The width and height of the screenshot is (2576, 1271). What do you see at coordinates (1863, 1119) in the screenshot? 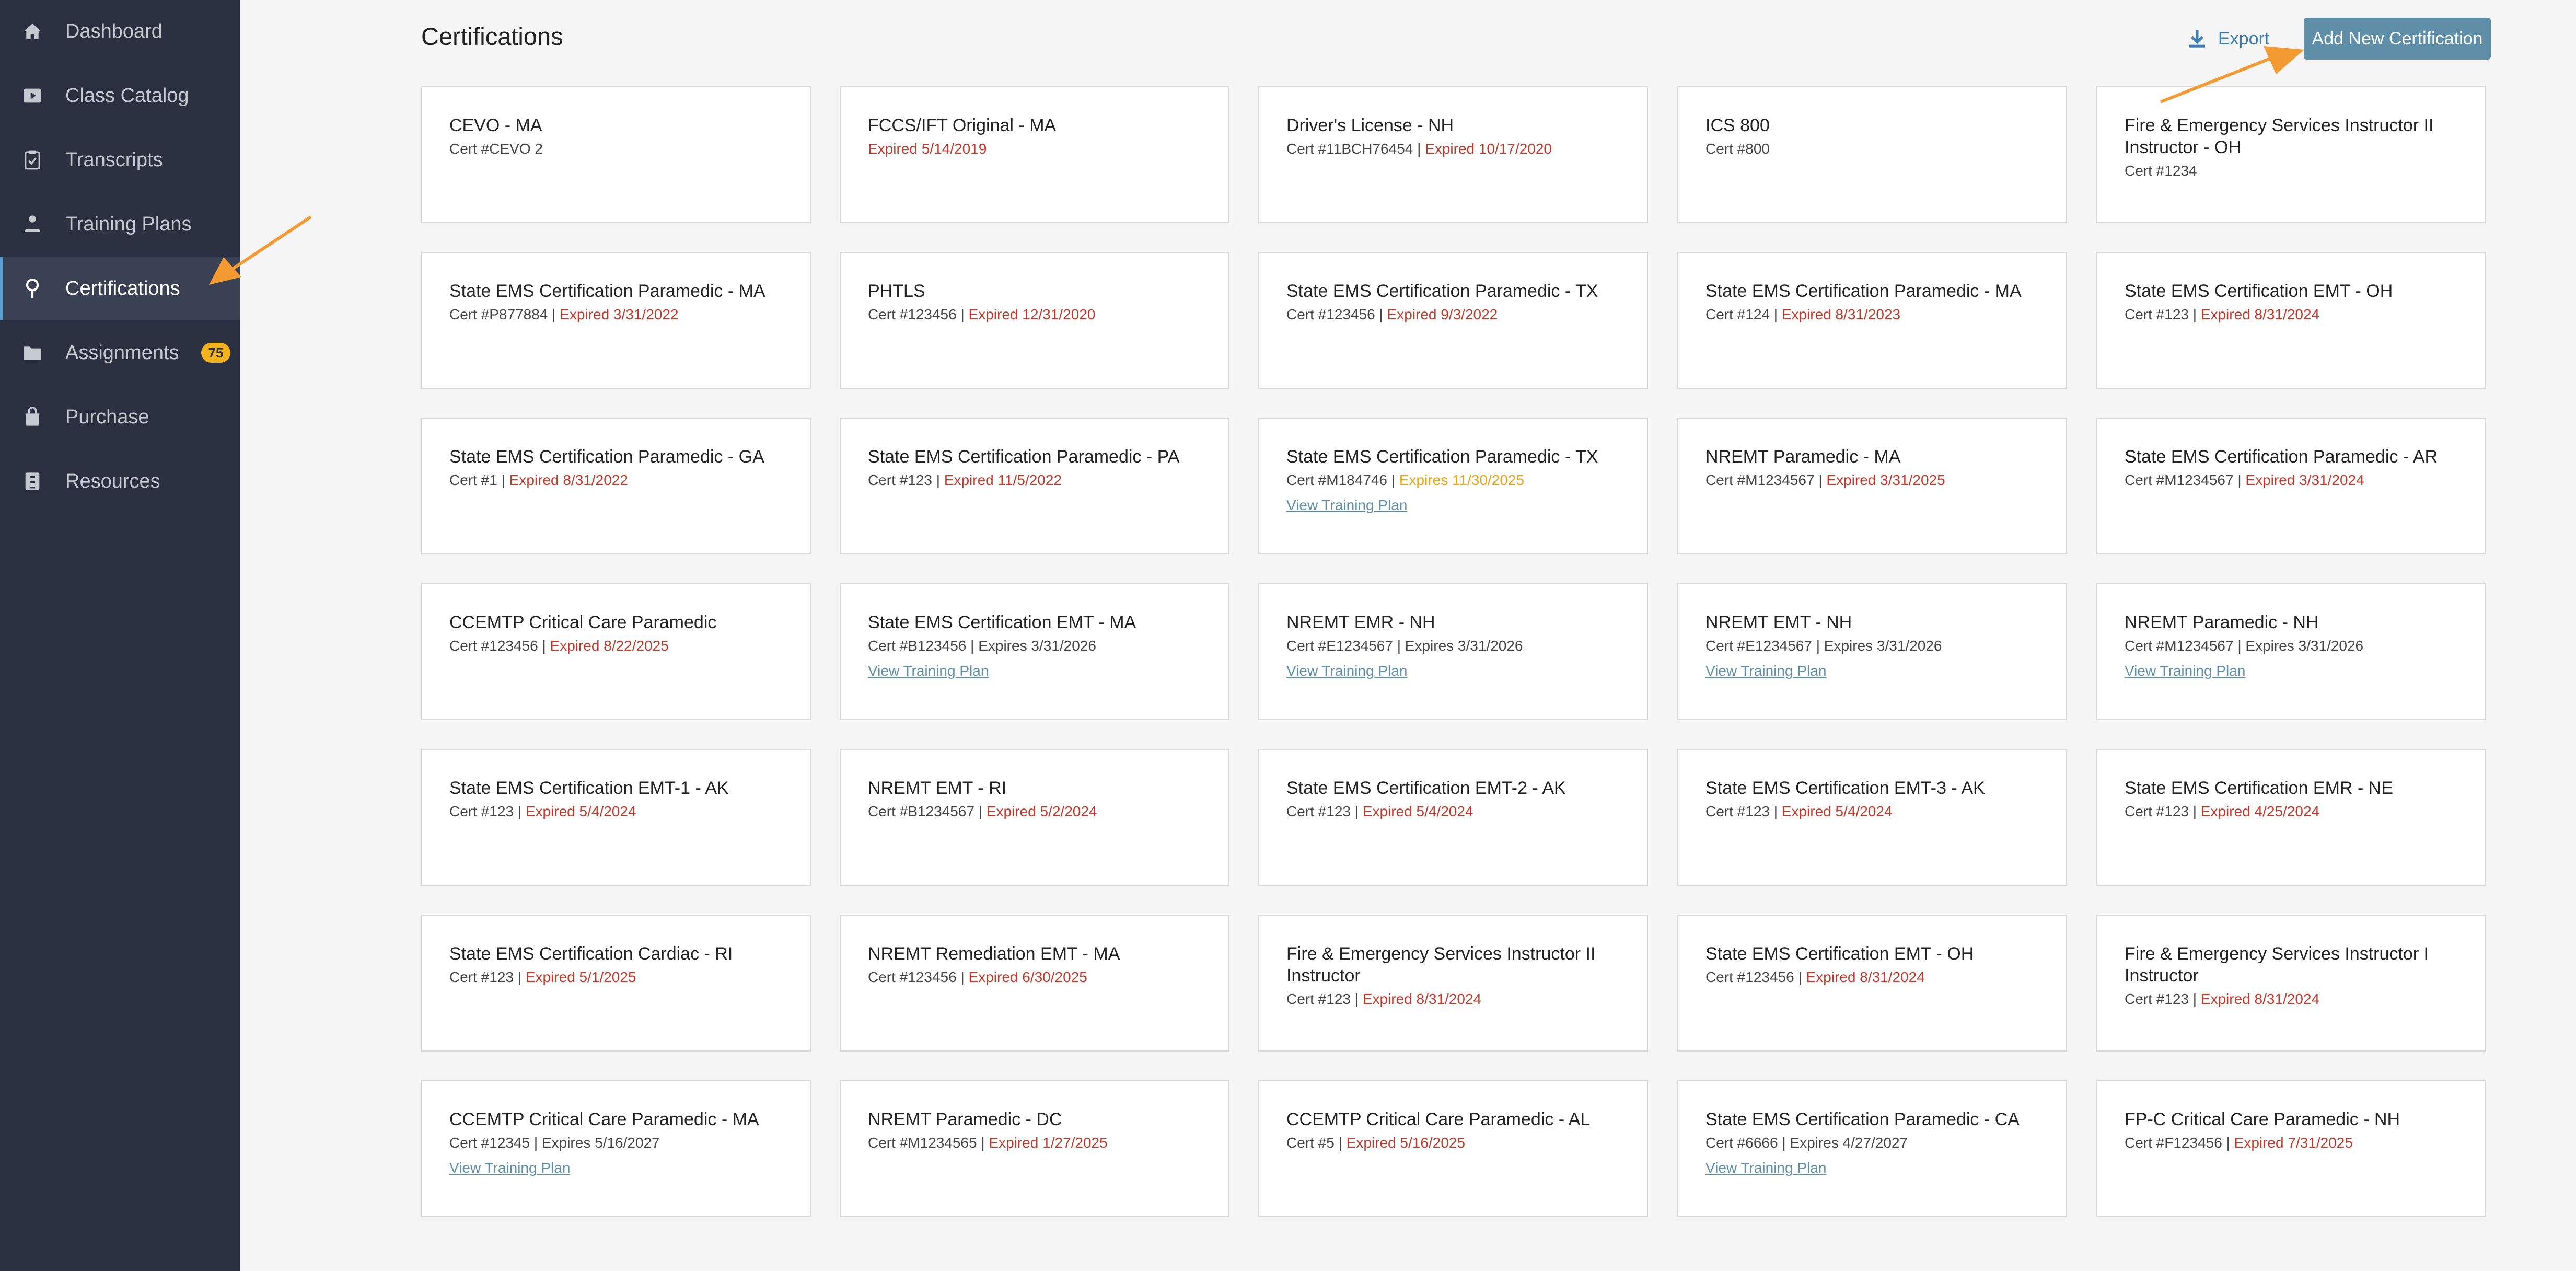
I see `certification-title: State EMS Certification Paramedic - CA` at bounding box center [1863, 1119].